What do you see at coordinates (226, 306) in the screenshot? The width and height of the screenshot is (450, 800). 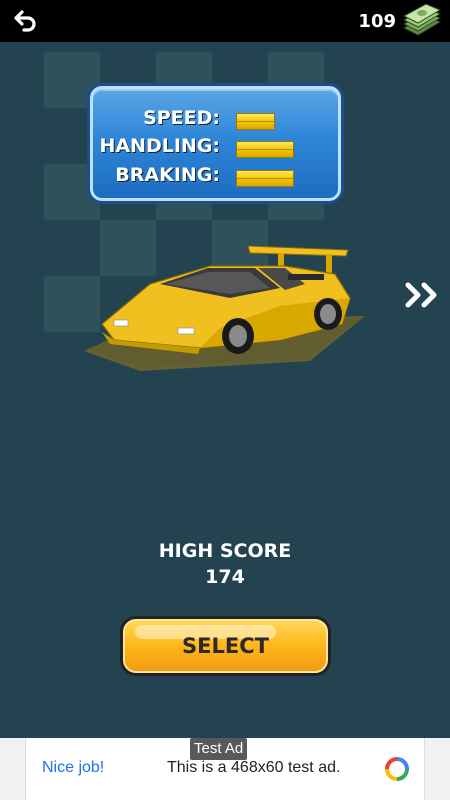 I see `yellow-sports-car` at bounding box center [226, 306].